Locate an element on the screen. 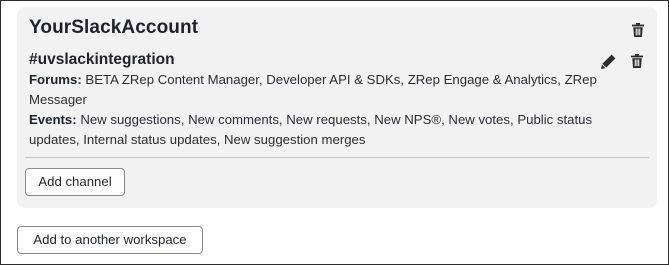 This screenshot has height=265, width=669. channel-name: #uvslackintegration is located at coordinates (102, 59).